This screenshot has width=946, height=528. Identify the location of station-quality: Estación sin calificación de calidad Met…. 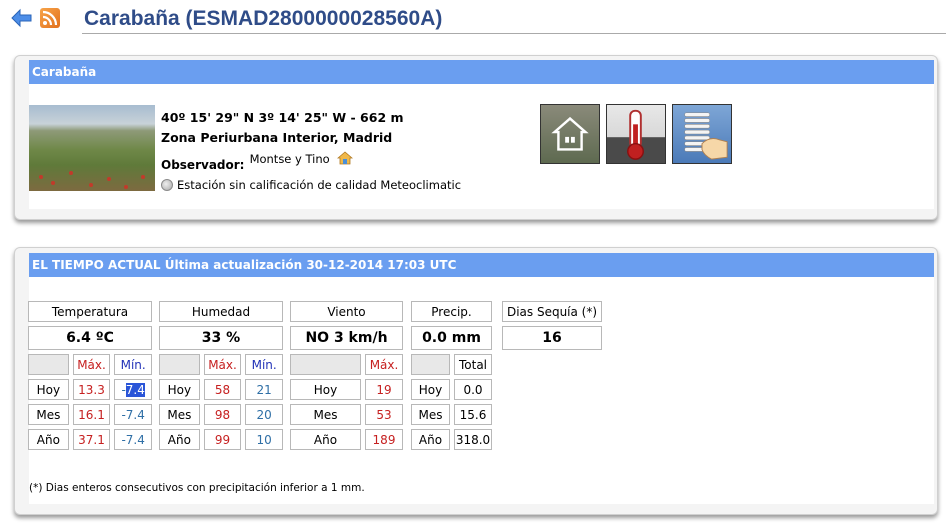
(311, 185).